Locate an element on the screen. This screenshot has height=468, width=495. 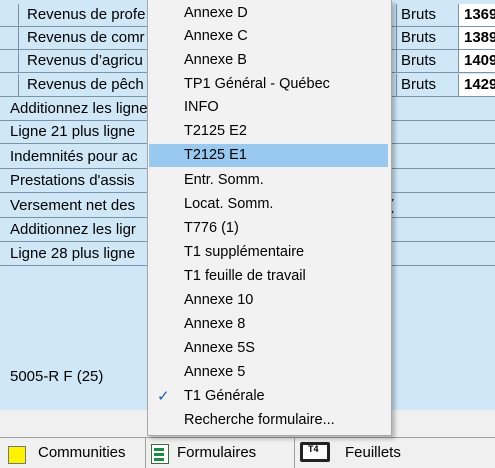
menu-item-tp1-general-quebec: TP1 Général - Québec is located at coordinates (268, 84).